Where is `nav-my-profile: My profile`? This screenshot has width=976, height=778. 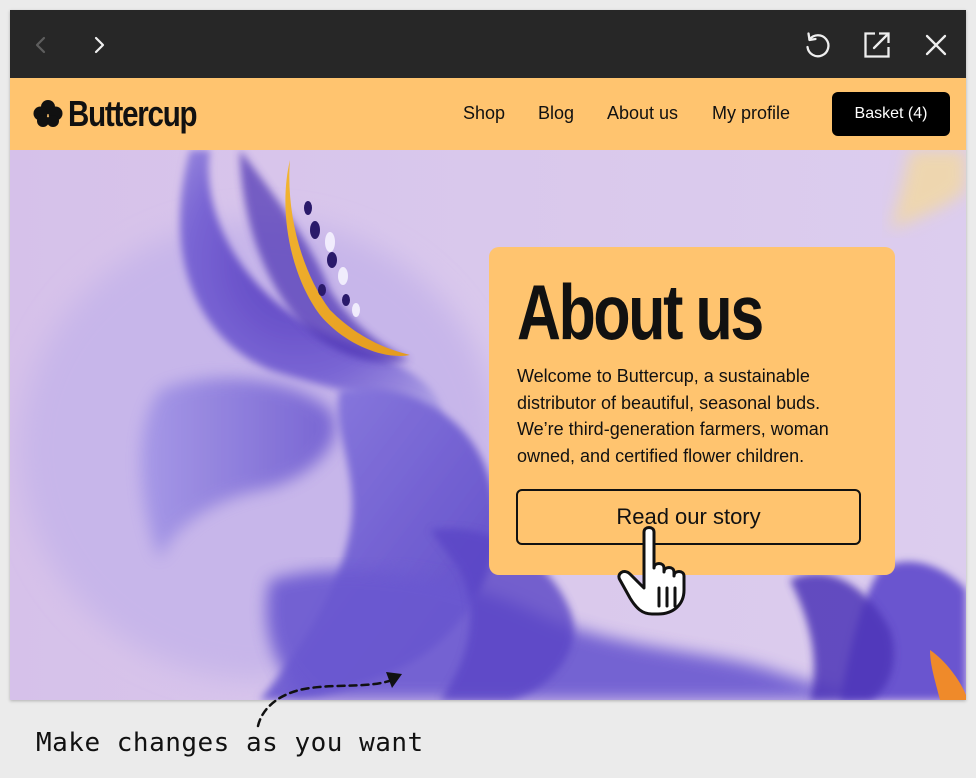 nav-my-profile: My profile is located at coordinates (751, 113).